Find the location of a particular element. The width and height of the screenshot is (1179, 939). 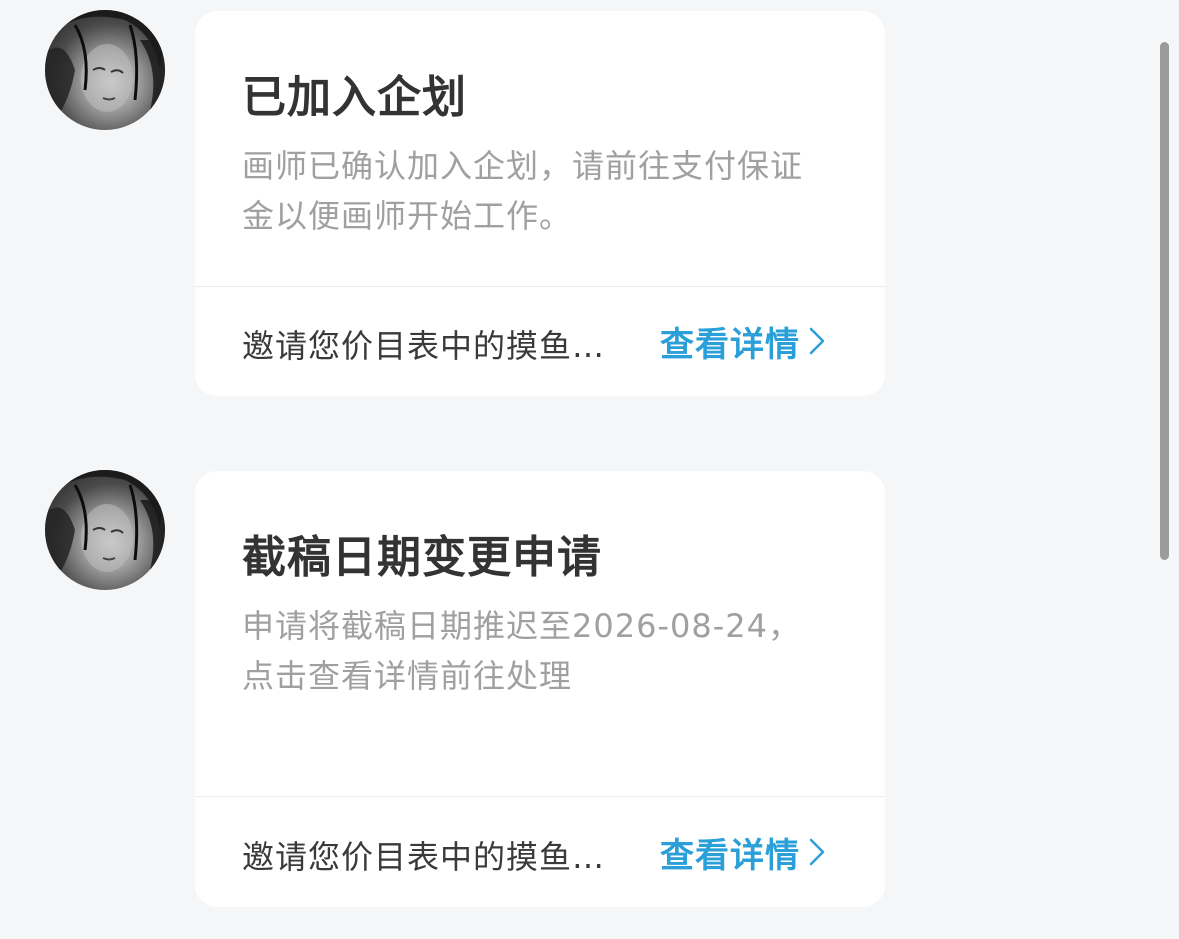

scrollbar is located at coordinates (1164, 301).